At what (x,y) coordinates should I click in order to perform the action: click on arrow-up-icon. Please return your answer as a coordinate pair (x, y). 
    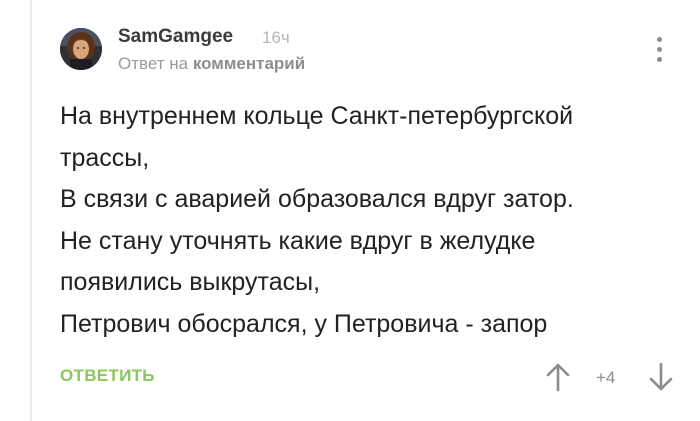
    Looking at the image, I should click on (558, 377).